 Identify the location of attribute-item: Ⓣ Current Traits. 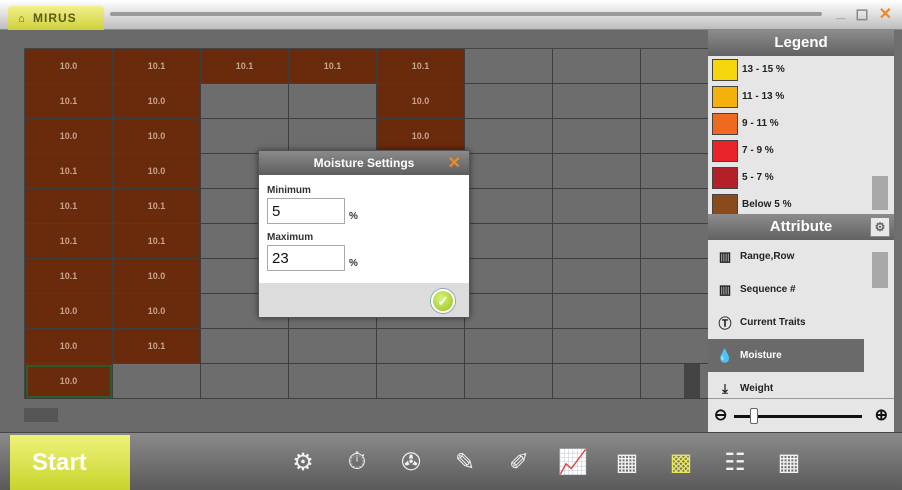
(786, 322).